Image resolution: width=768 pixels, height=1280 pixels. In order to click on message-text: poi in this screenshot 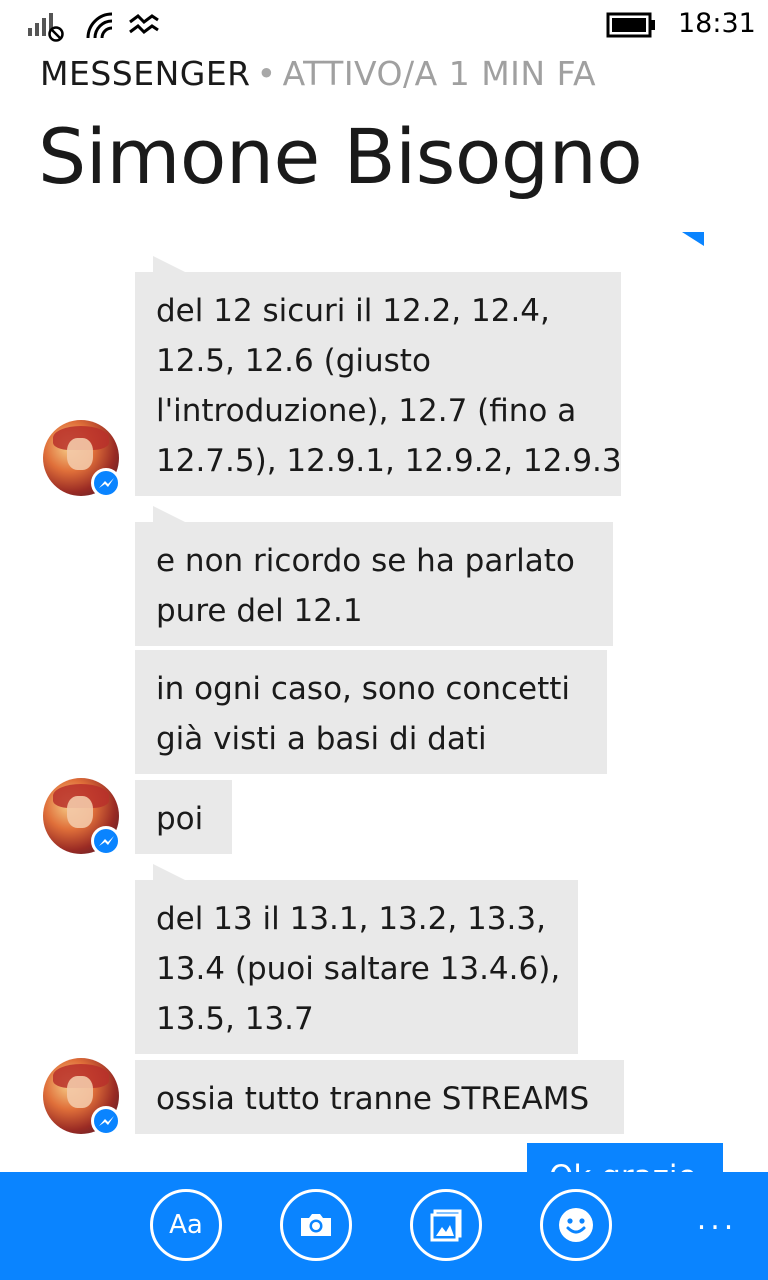, I will do `click(180, 819)`.